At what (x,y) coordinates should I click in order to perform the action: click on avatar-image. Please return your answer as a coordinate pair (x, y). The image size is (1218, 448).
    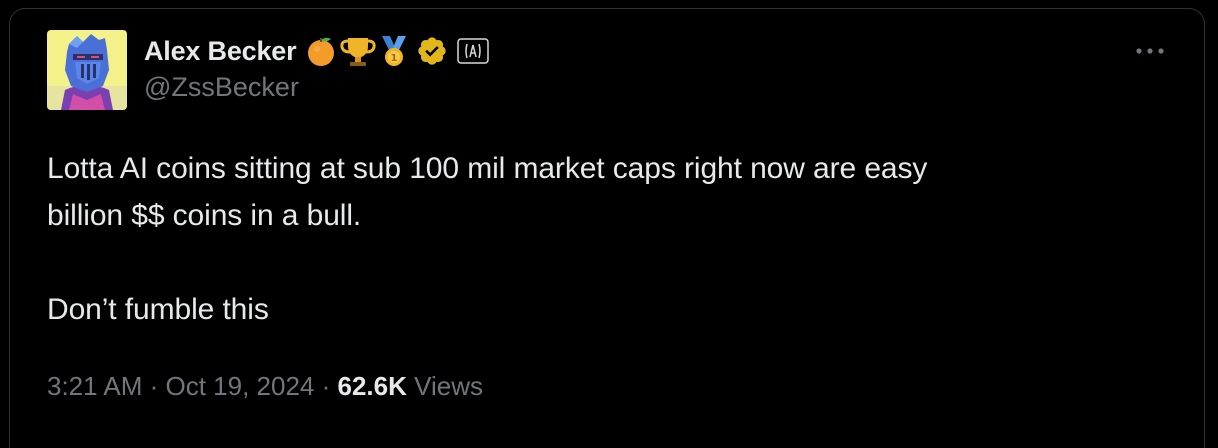
    Looking at the image, I should click on (87, 70).